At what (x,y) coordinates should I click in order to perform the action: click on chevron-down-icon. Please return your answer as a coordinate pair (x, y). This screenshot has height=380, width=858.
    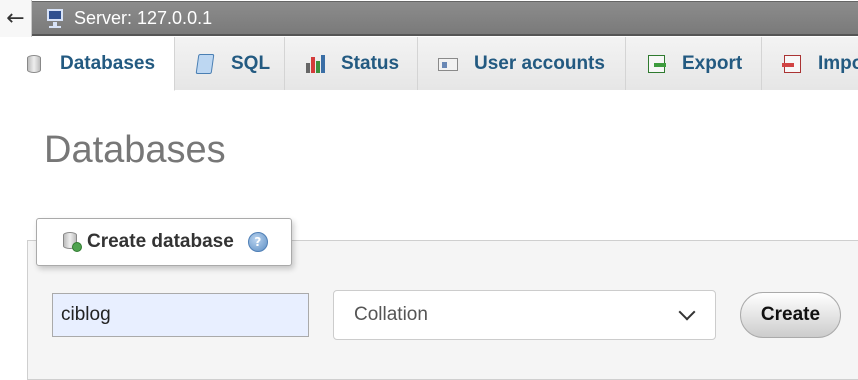
    Looking at the image, I should click on (687, 312).